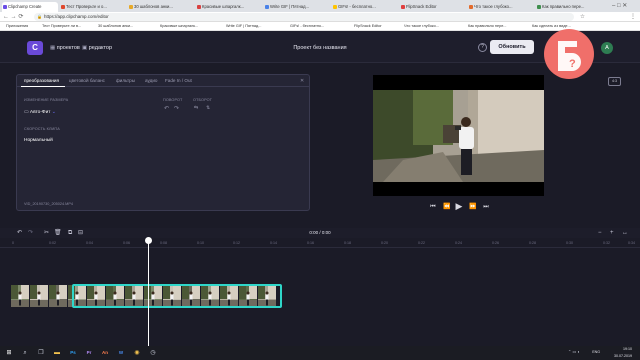  What do you see at coordinates (320, 48) in the screenshot?
I see `project-title: Проект без названия` at bounding box center [320, 48].